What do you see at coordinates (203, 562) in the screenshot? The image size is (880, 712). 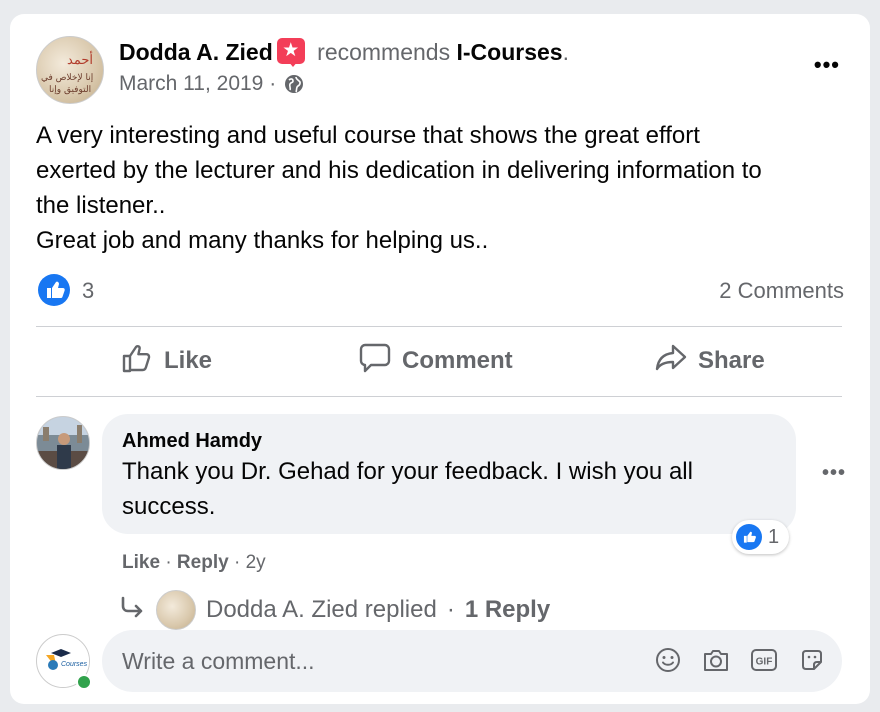 I see `comment-reply-link: Reply` at bounding box center [203, 562].